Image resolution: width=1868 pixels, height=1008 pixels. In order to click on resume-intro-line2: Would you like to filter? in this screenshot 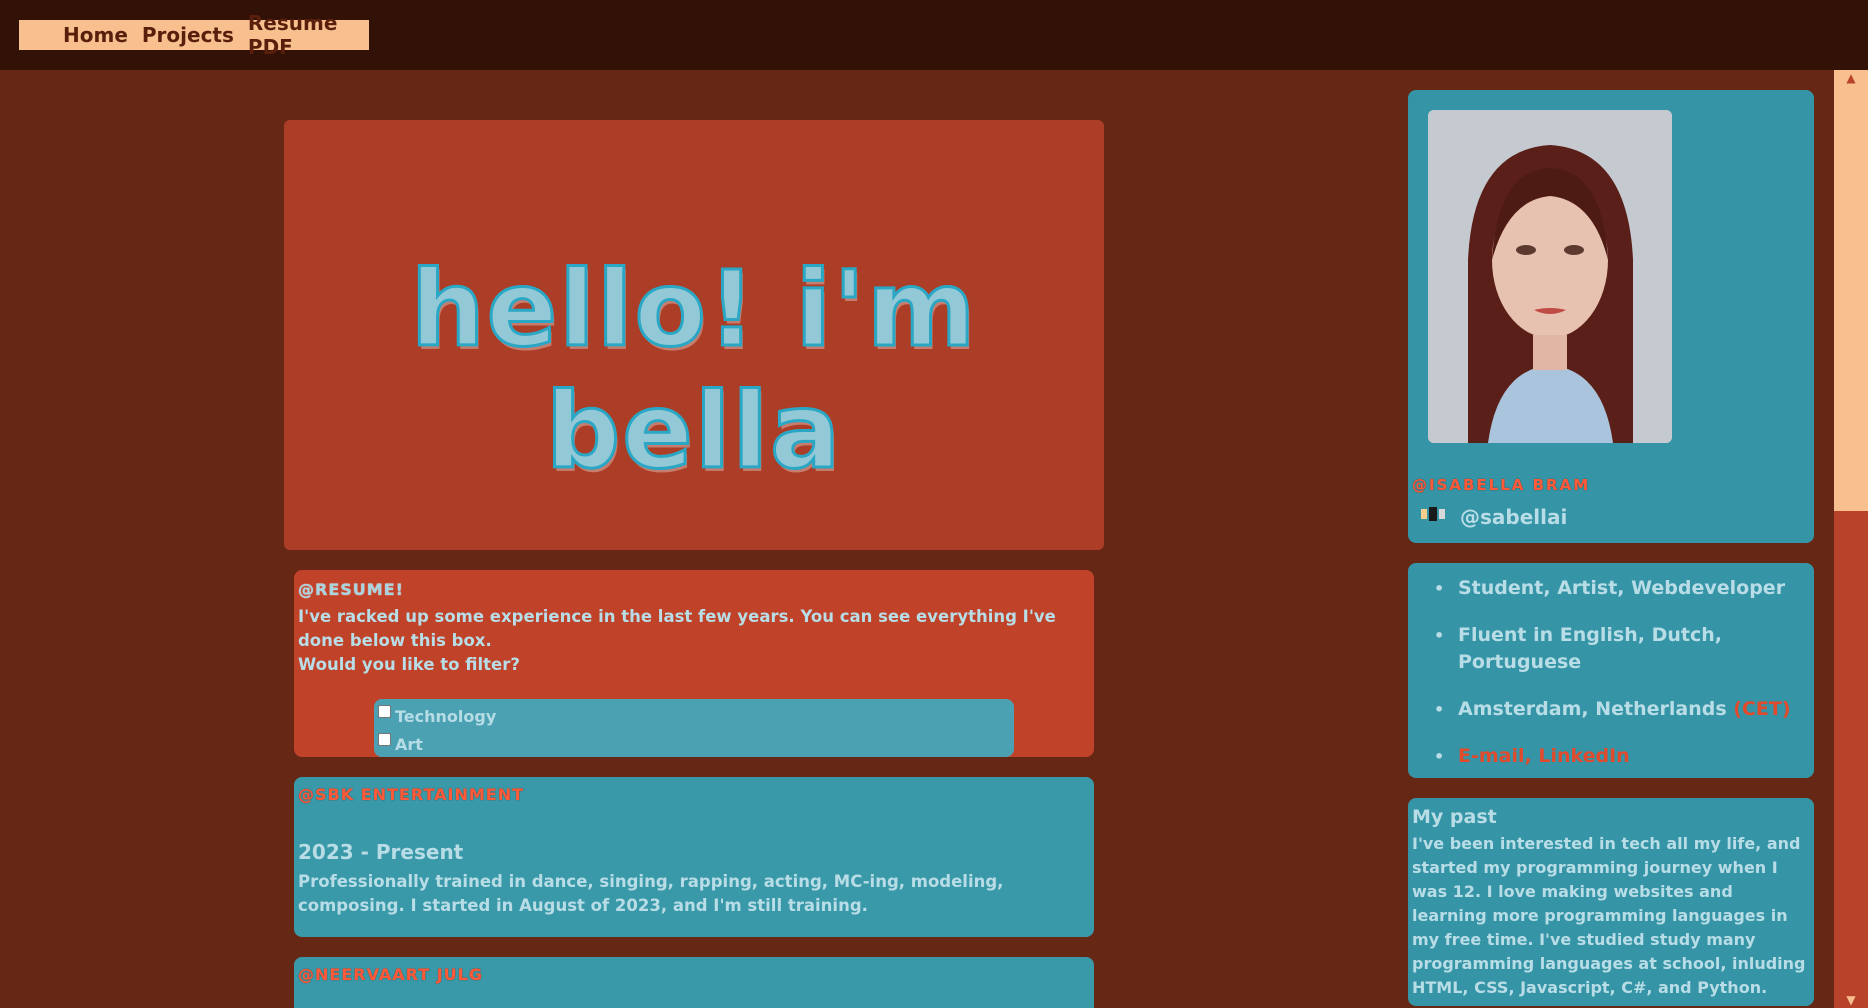, I will do `click(409, 664)`.